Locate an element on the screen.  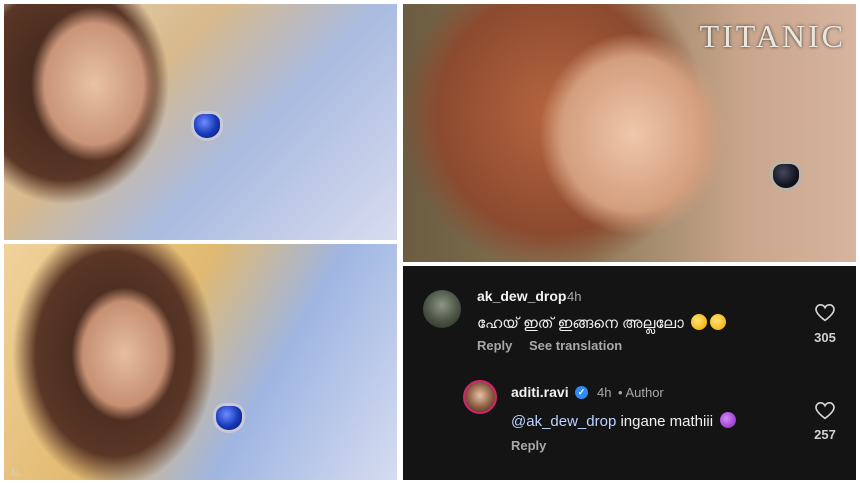
comment-username: aditi.ravi is located at coordinates (540, 392).